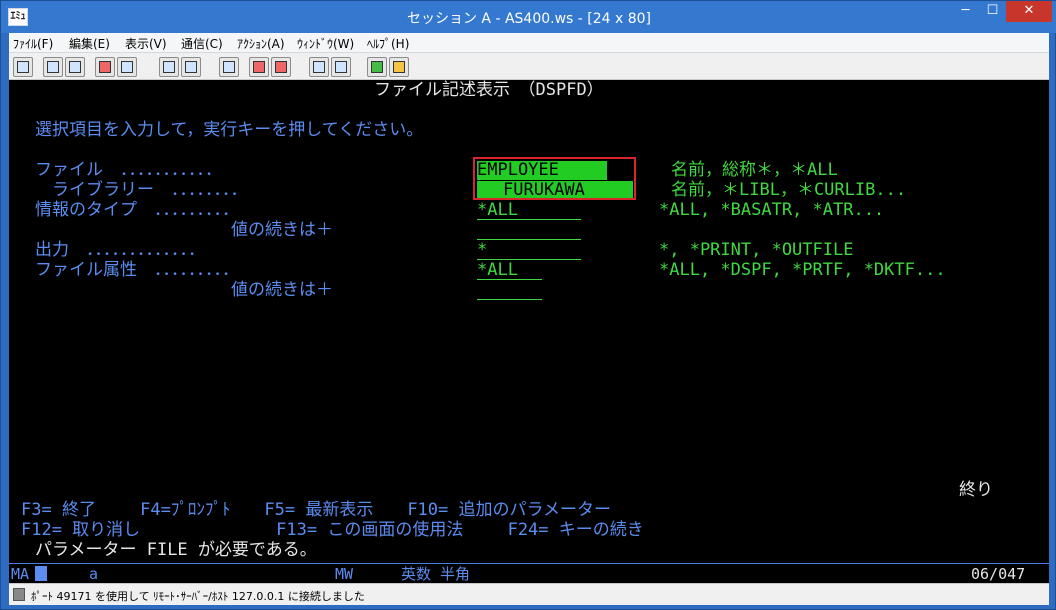  I want to click on menu-edit: 編集(E), so click(89, 43).